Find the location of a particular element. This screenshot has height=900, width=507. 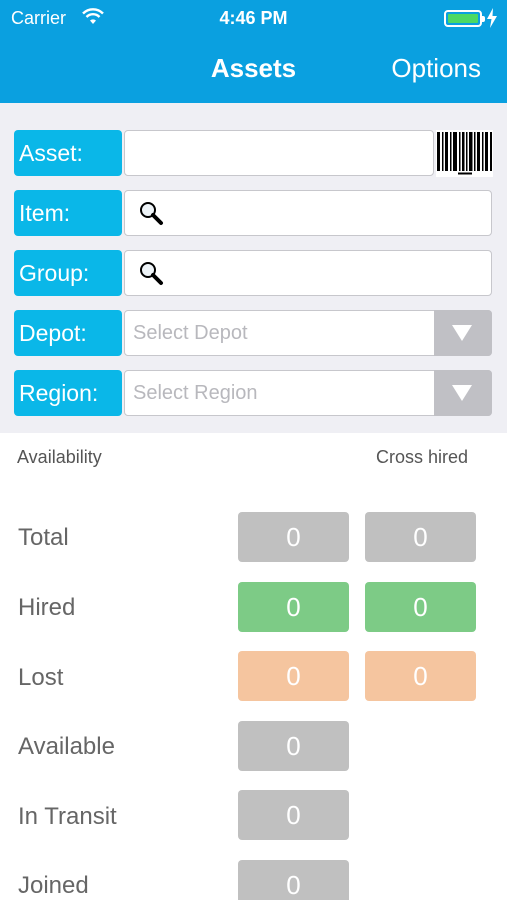

app-header: Carrier 4:46 PM Assets Options is located at coordinates (253, 51).